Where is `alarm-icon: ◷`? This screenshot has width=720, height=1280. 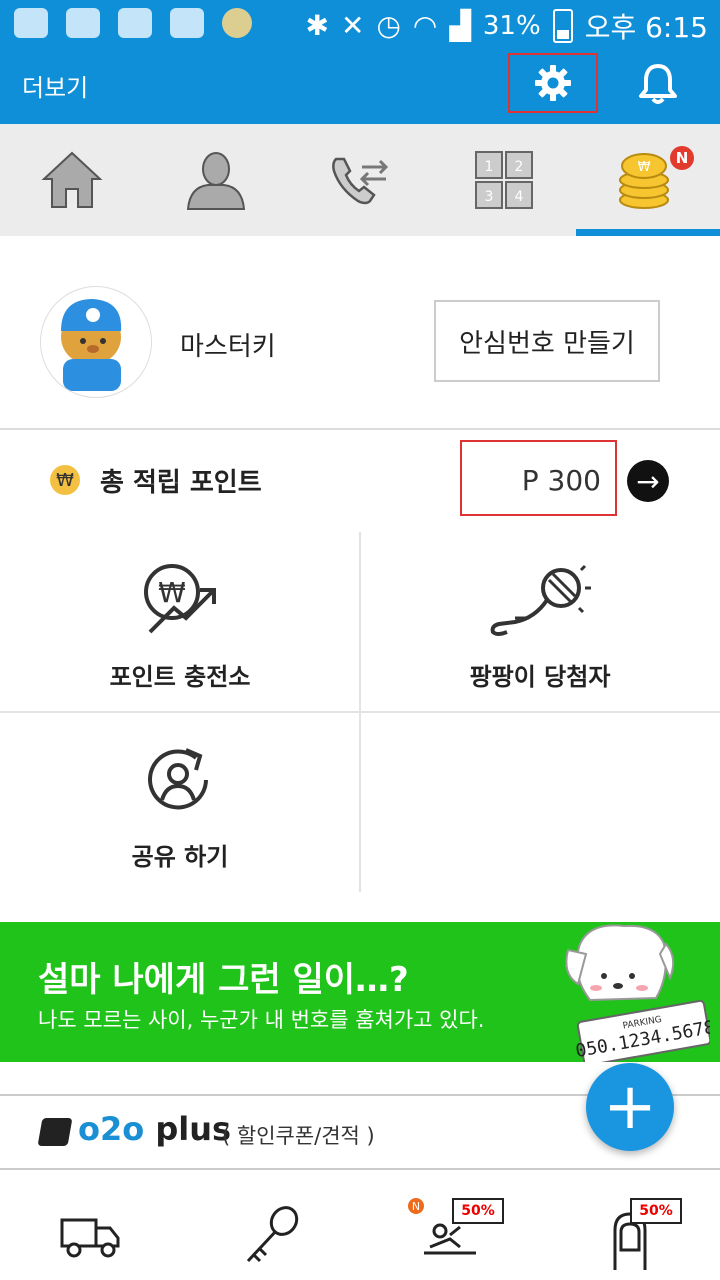 alarm-icon: ◷ is located at coordinates (388, 25).